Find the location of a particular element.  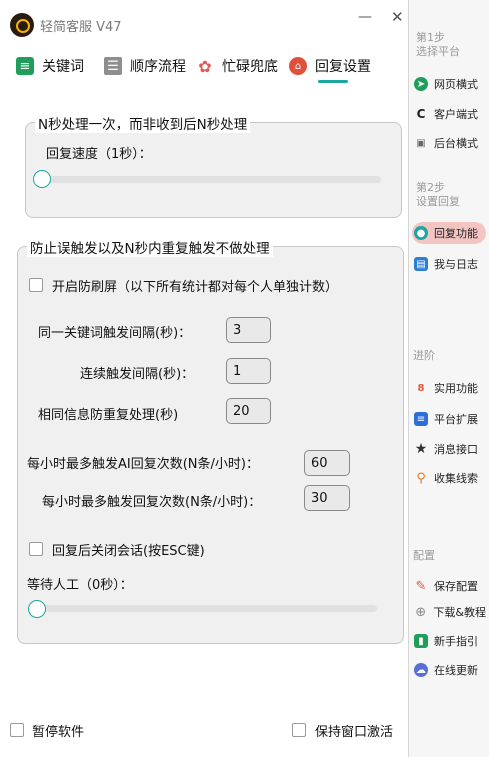

cloud-icon: ☁ is located at coordinates (421, 670).